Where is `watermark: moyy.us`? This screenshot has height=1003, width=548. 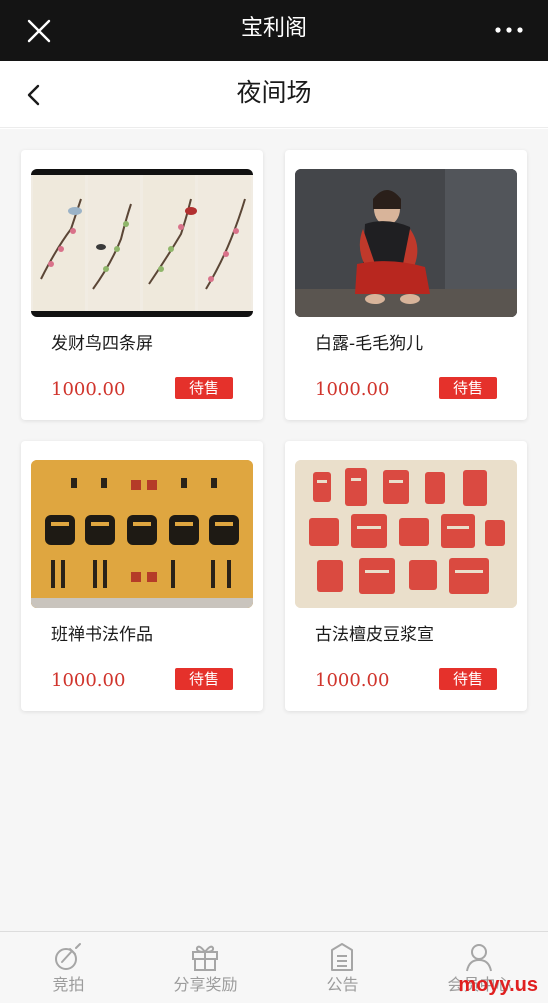
watermark: moyy.us is located at coordinates (498, 985).